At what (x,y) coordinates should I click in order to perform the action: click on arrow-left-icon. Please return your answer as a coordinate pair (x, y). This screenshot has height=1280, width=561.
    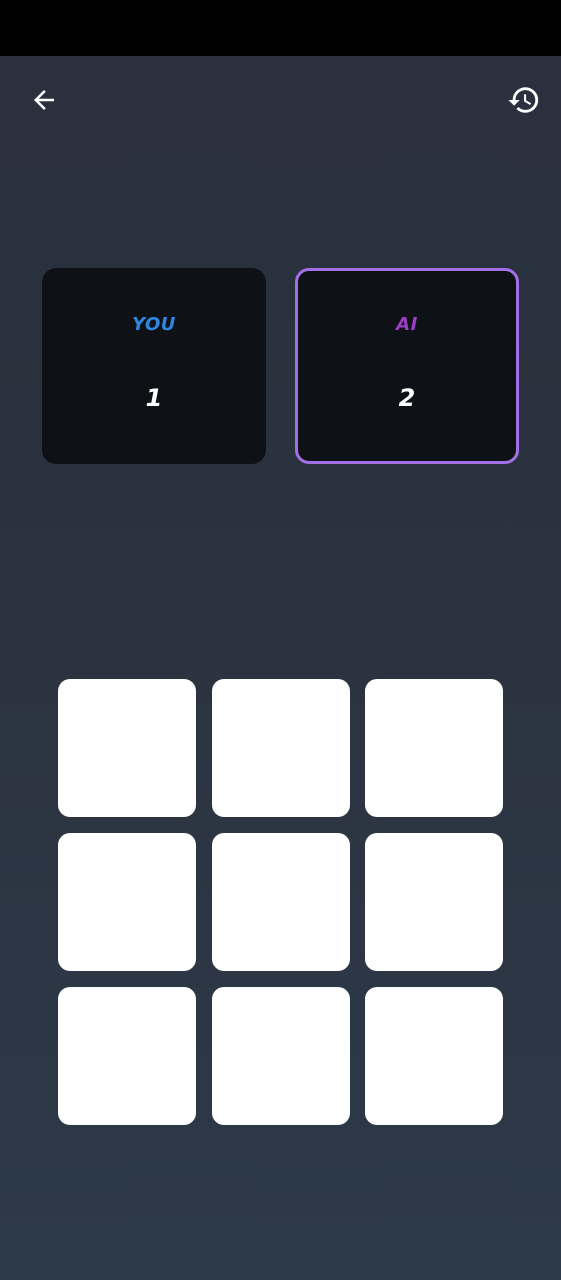
    Looking at the image, I should click on (44, 100).